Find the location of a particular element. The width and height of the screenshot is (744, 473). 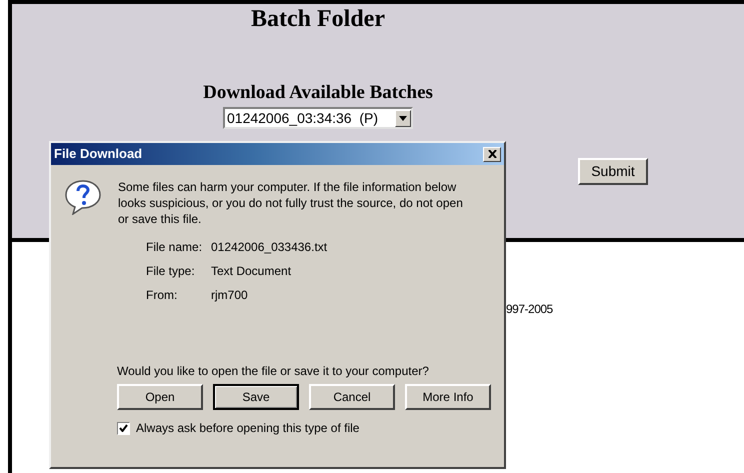

close-icon is located at coordinates (492, 154).